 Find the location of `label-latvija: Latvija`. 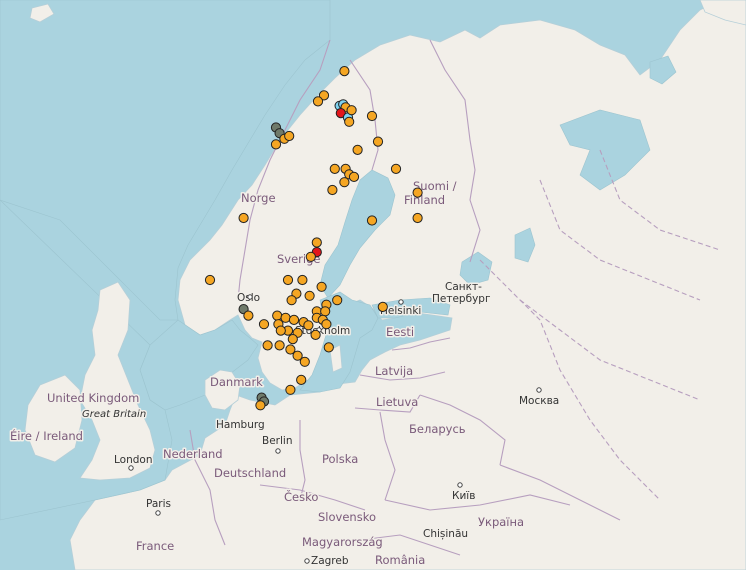

label-latvija: Latvija is located at coordinates (394, 371).